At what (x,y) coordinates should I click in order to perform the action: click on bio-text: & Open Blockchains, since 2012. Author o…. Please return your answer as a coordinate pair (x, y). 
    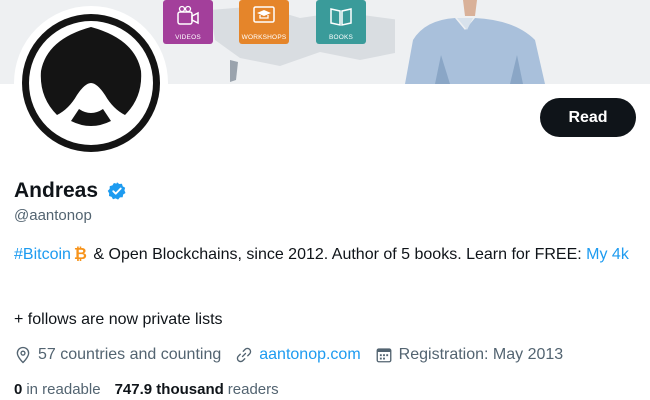
    Looking at the image, I should click on (335, 254).